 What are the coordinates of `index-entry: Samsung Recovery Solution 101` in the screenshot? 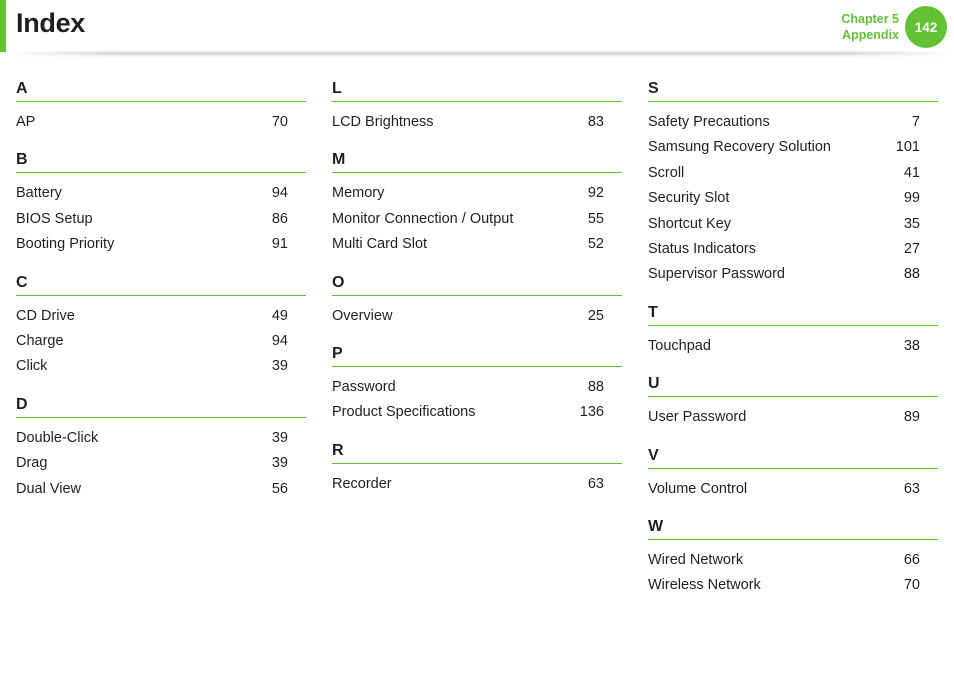 It's located at (784, 147).